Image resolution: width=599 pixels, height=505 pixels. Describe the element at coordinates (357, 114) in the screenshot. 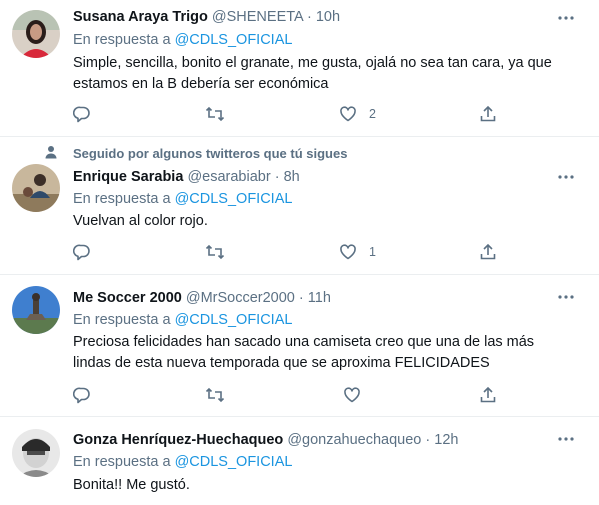

I see `like-button: 2` at that location.